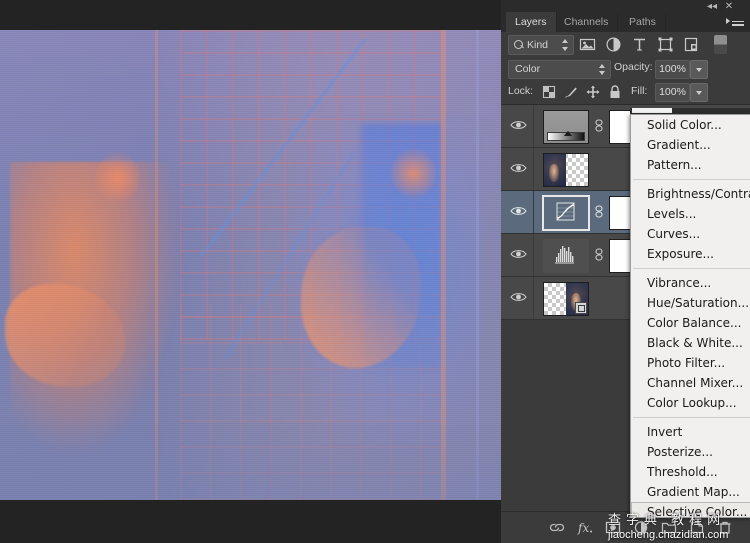 The image size is (750, 543). I want to click on link-layers-icon, so click(557, 527).